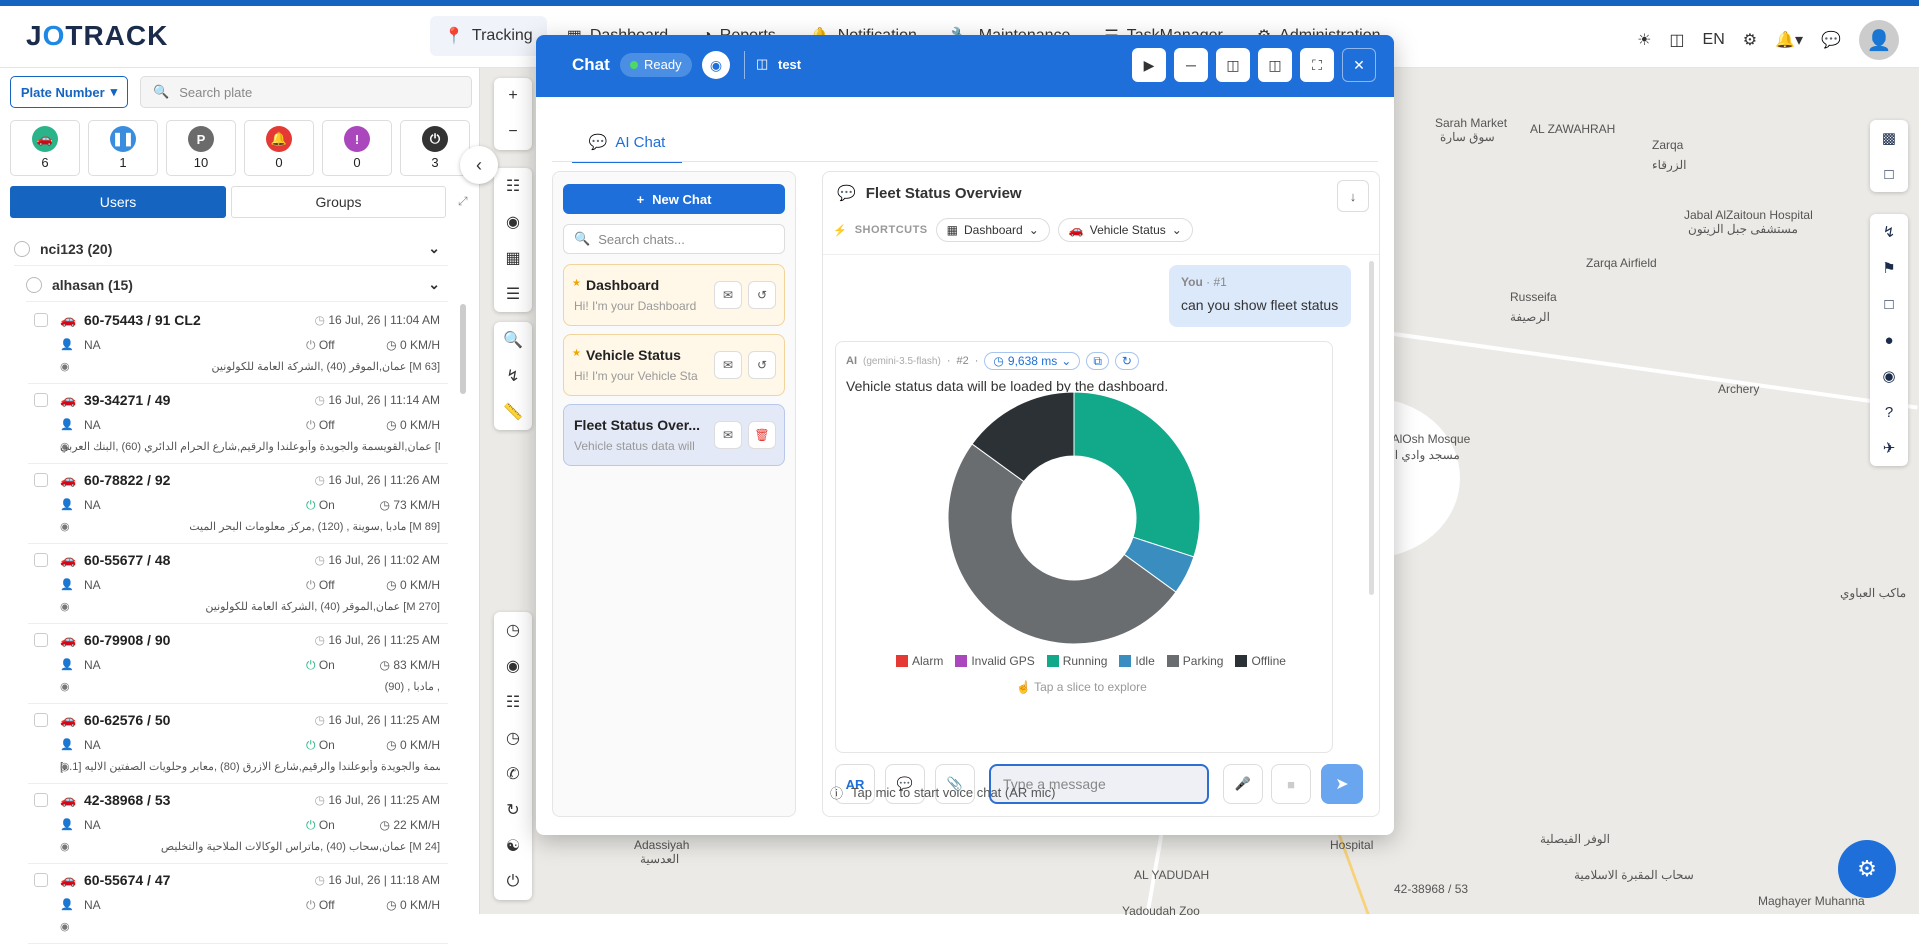  What do you see at coordinates (201, 148) in the screenshot?
I see `stat-parking: P 10` at bounding box center [201, 148].